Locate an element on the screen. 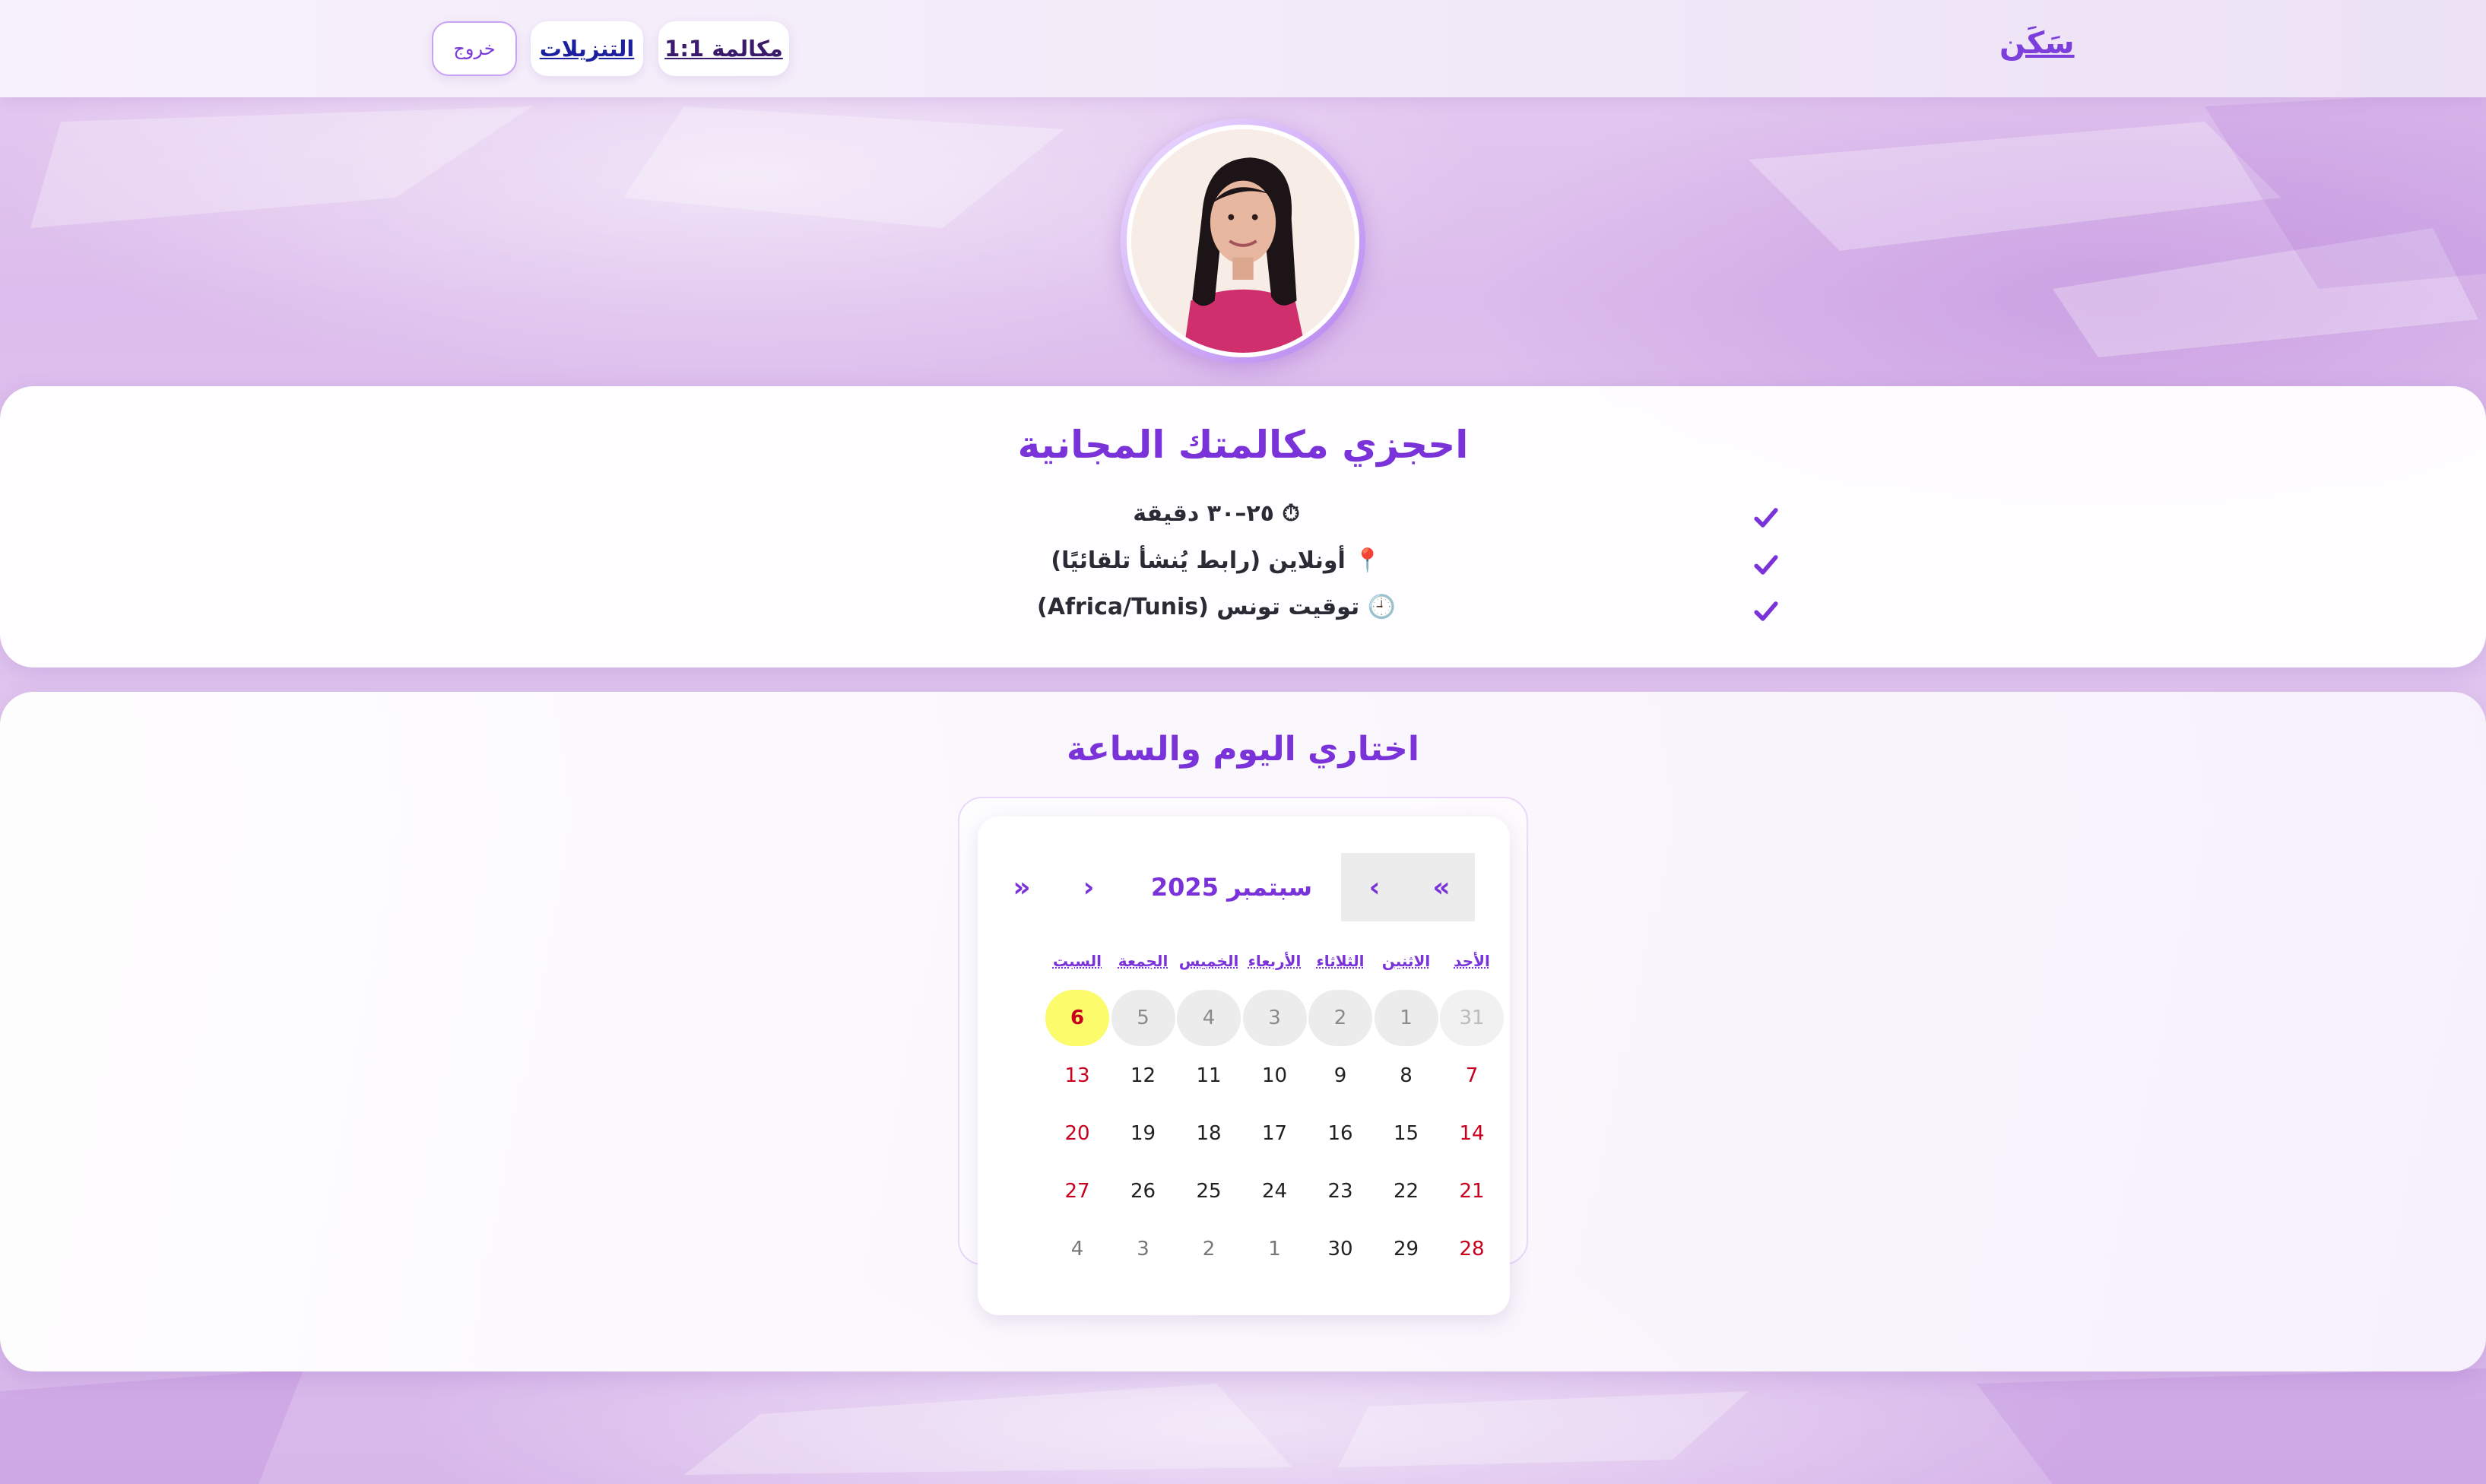 The height and width of the screenshot is (1484, 2486). weekday-header: الأحد is located at coordinates (1472, 961).